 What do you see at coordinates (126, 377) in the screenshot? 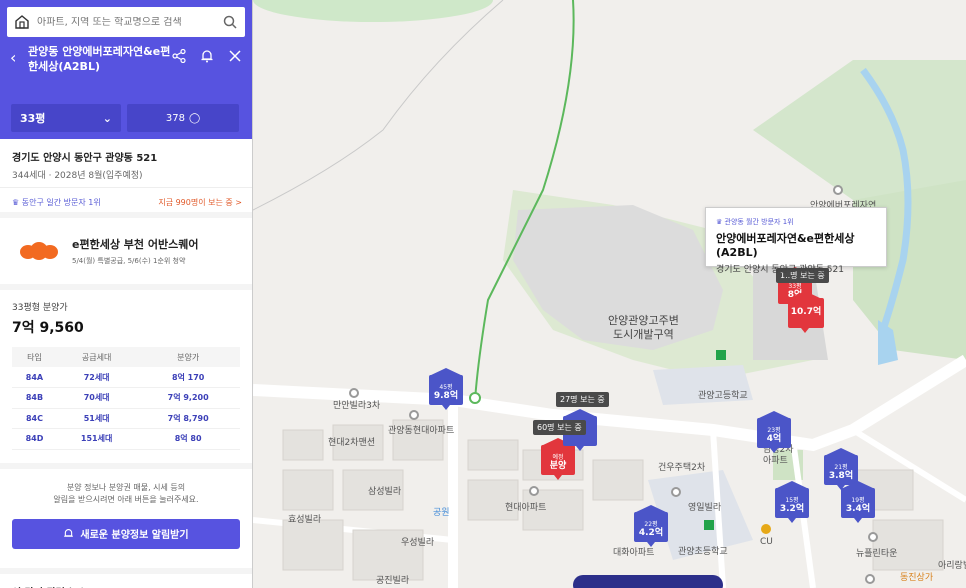
I see `table-row: 84A 72세대 8억 170` at bounding box center [126, 377].